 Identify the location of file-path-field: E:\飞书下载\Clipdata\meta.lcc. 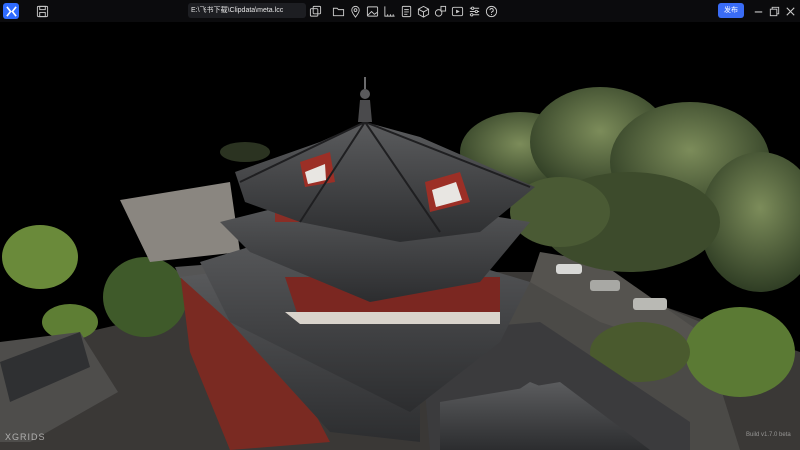
(247, 10).